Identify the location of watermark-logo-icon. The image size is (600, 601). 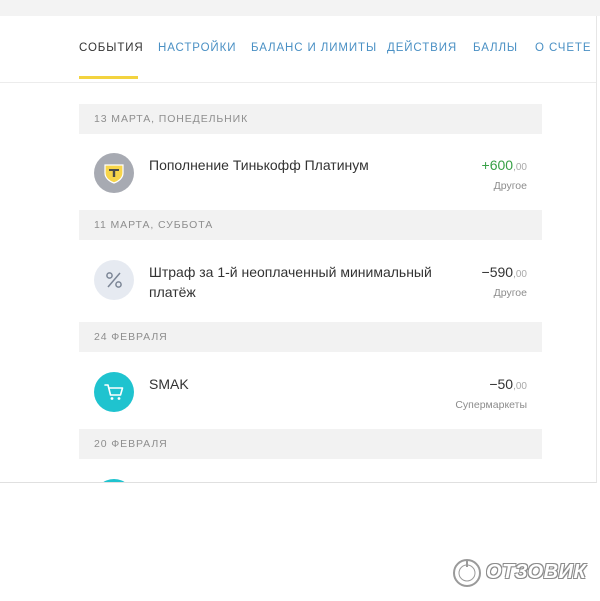
(467, 573).